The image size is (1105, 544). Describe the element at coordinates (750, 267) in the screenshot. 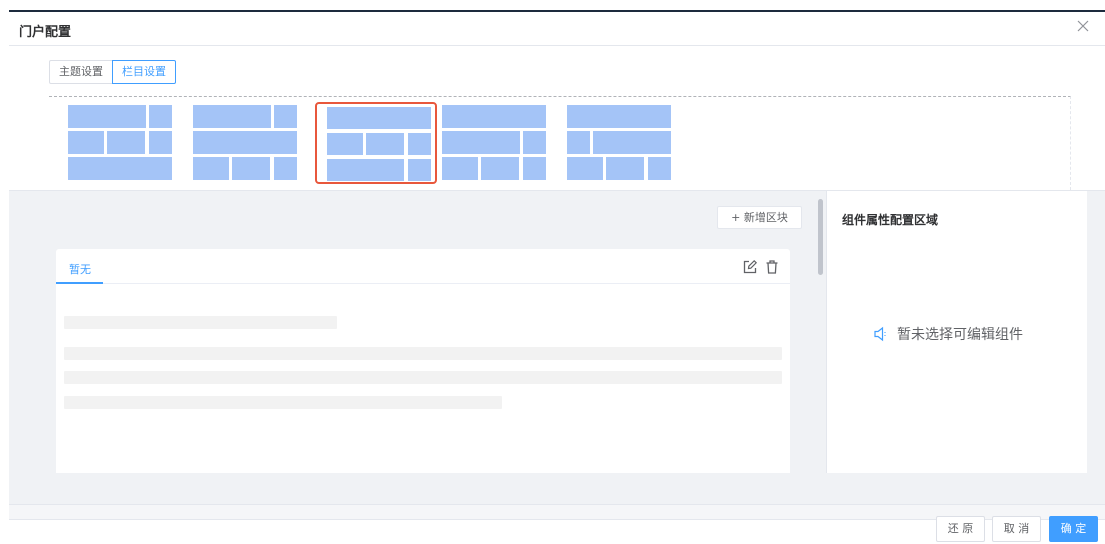

I see `edit-icon` at that location.